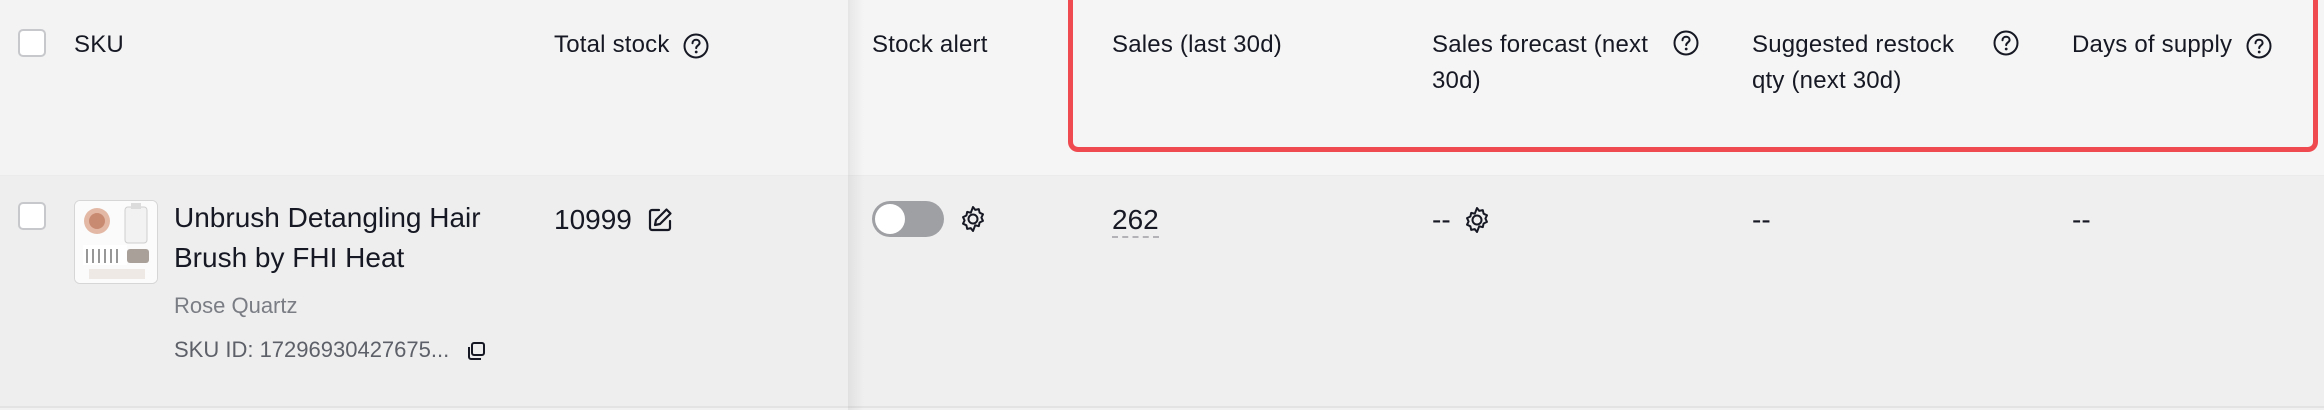 The image size is (2324, 410). I want to click on copy-icon, so click(476, 351).